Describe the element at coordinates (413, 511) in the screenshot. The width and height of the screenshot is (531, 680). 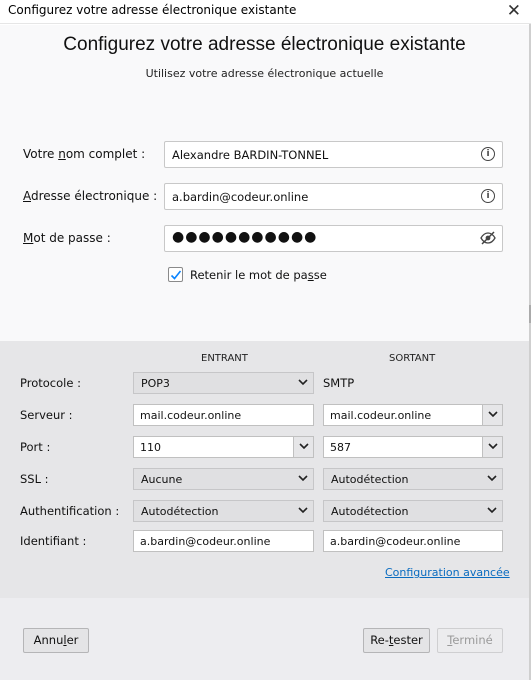
I see `outgoing-auth-select: Autodétection` at that location.